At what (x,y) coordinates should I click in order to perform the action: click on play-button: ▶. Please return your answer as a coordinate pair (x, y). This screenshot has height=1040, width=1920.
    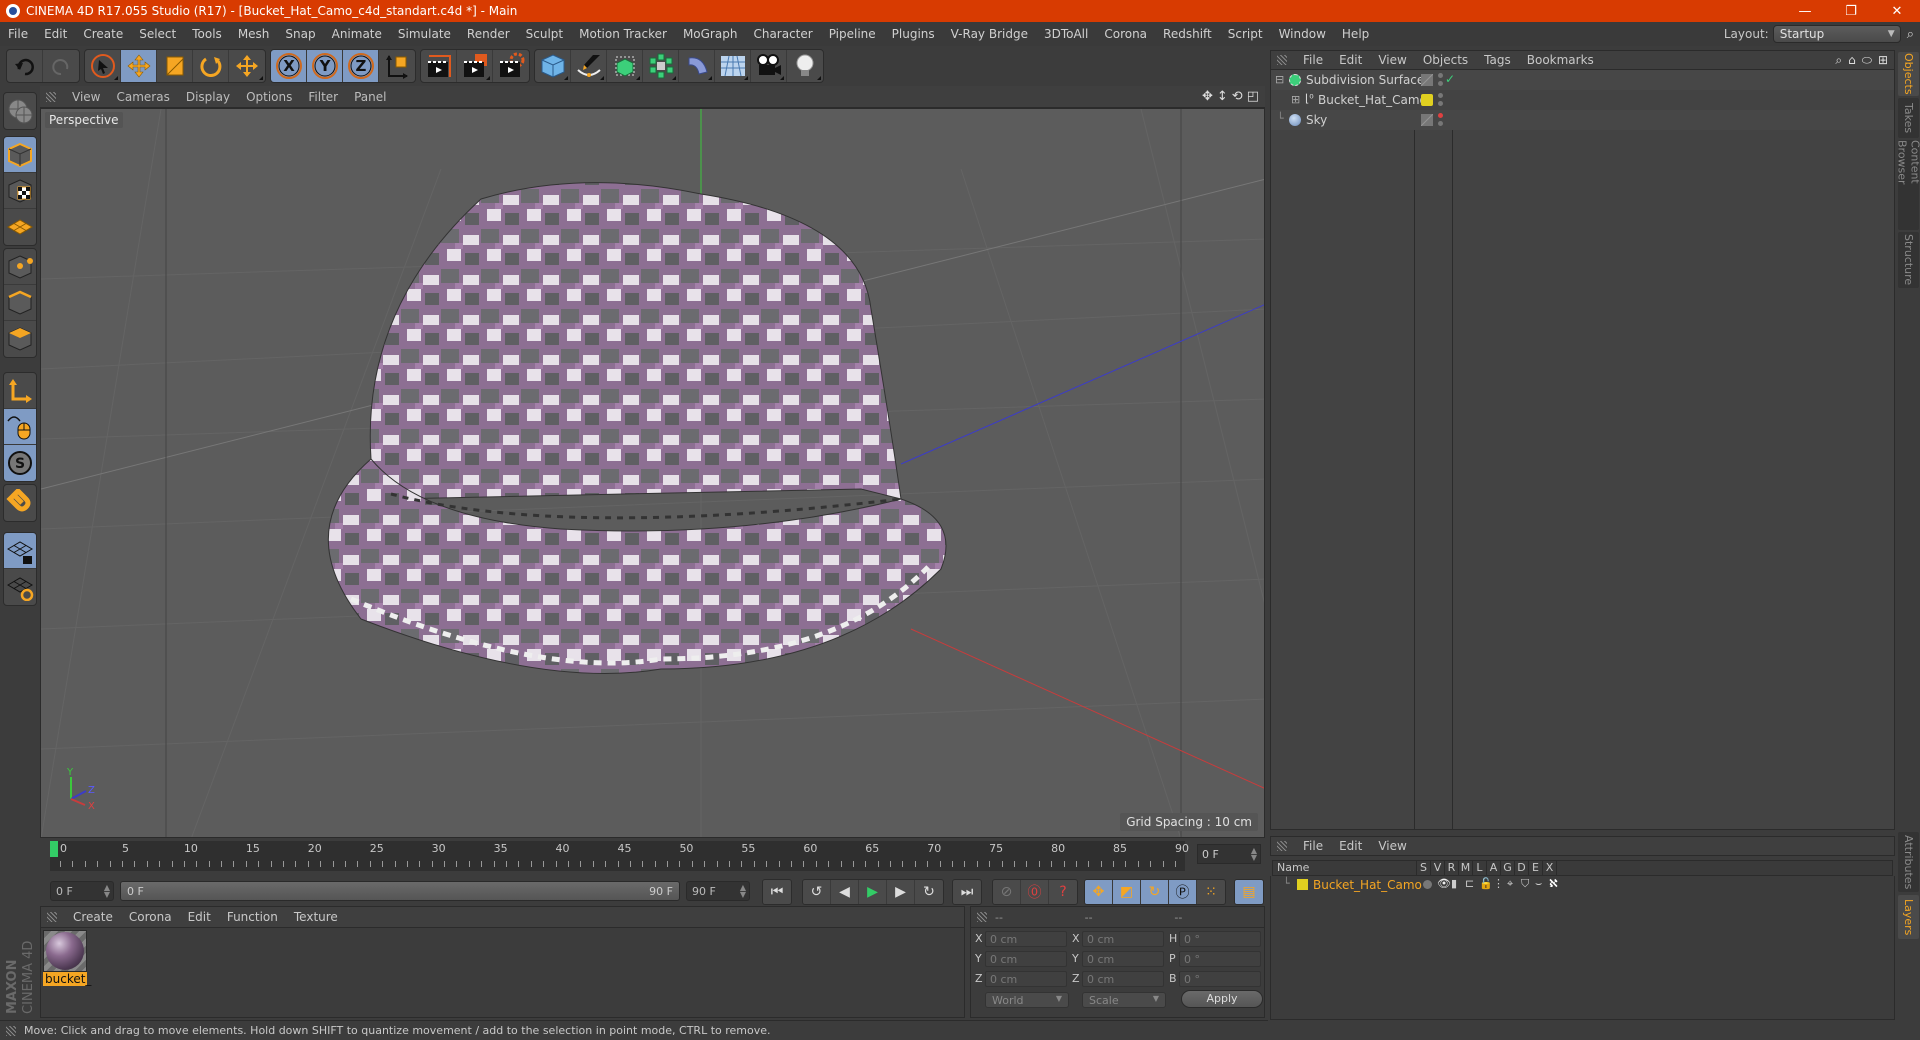
    Looking at the image, I should click on (873, 892).